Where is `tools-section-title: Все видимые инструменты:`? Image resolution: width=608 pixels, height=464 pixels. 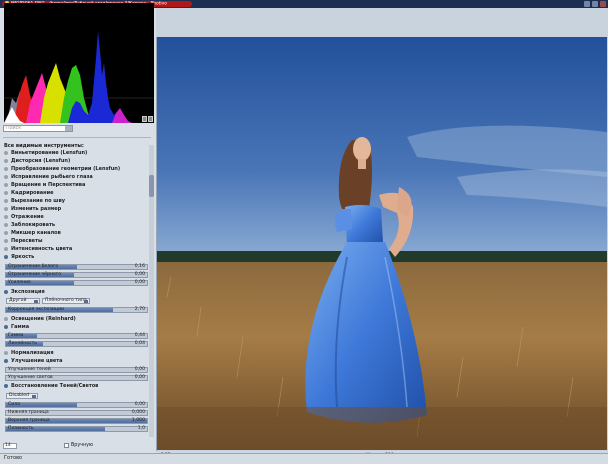
tools-section-title: Все видимые инструменты: is located at coordinates (44, 146).